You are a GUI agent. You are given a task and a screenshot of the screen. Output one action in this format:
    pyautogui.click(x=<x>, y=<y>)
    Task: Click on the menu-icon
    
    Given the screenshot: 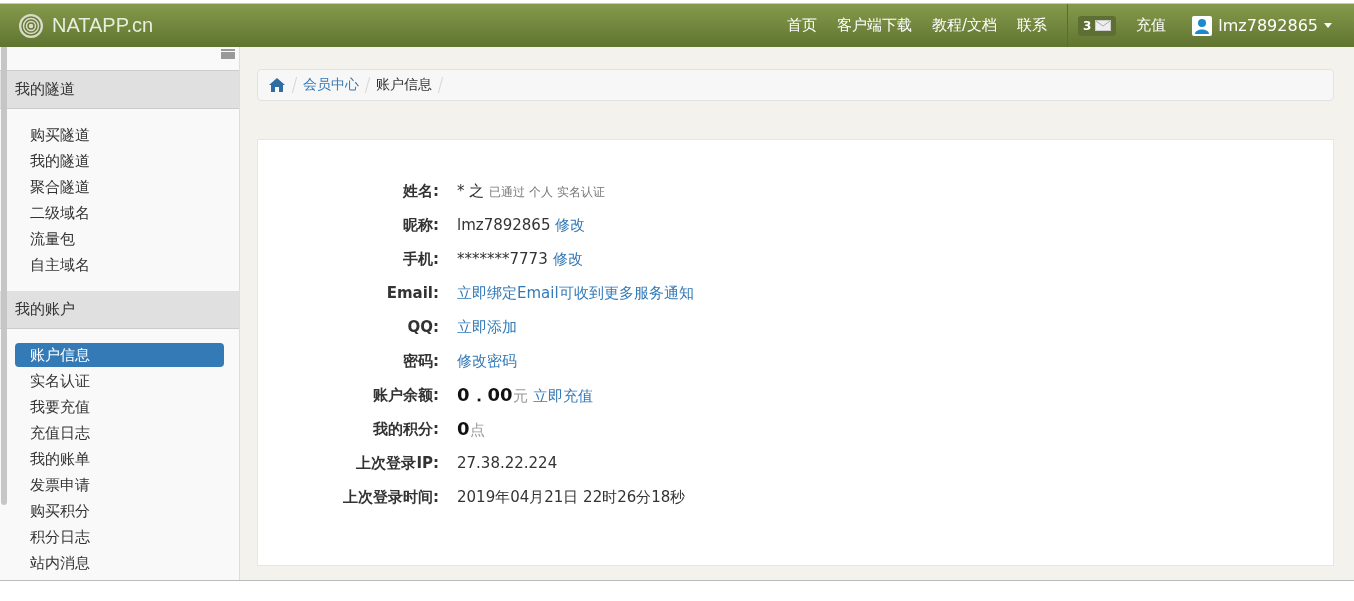 What is the action you would take?
    pyautogui.click(x=228, y=54)
    